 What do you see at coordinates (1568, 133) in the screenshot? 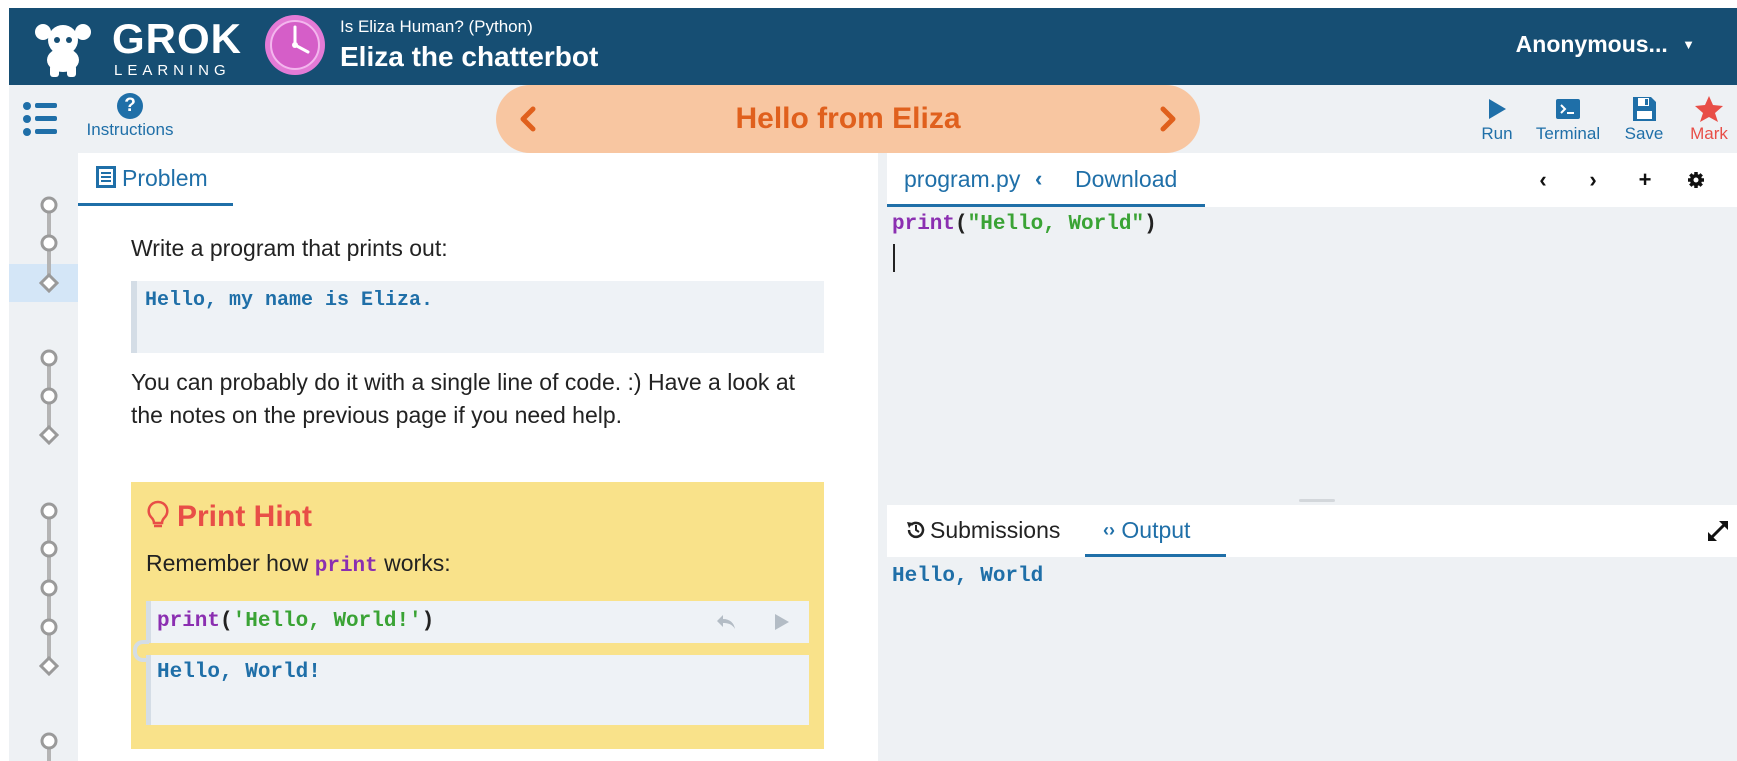
I see `terminal-label: Terminal` at bounding box center [1568, 133].